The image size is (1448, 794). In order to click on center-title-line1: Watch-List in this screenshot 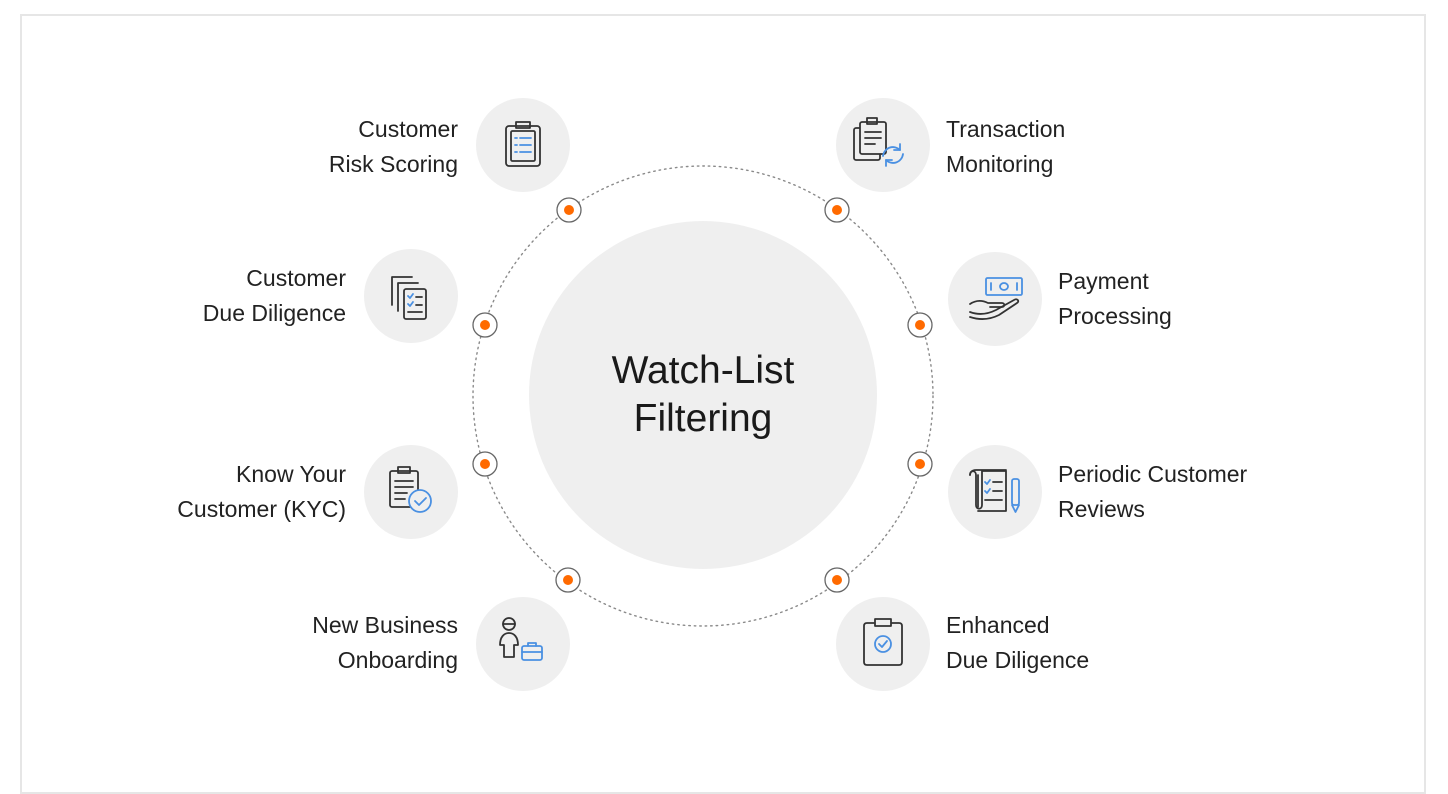, I will do `click(703, 370)`.